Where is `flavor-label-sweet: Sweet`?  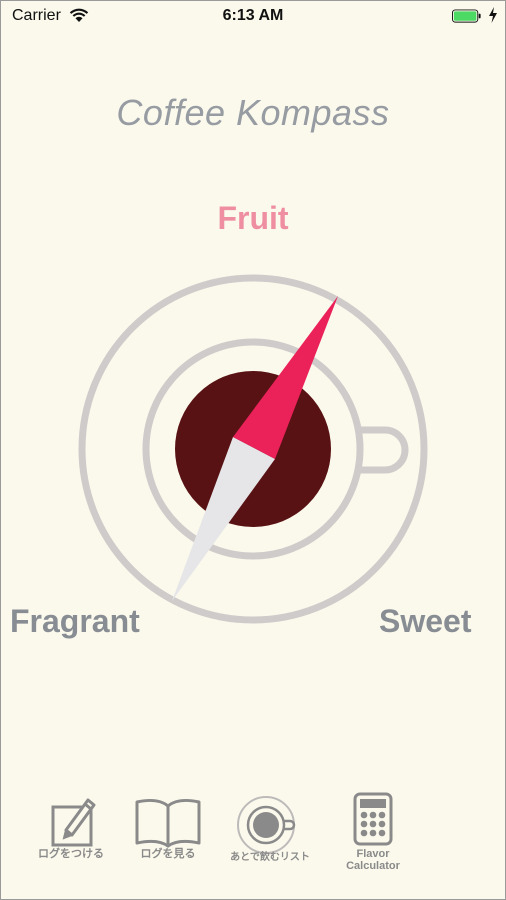
flavor-label-sweet: Sweet is located at coordinates (425, 621).